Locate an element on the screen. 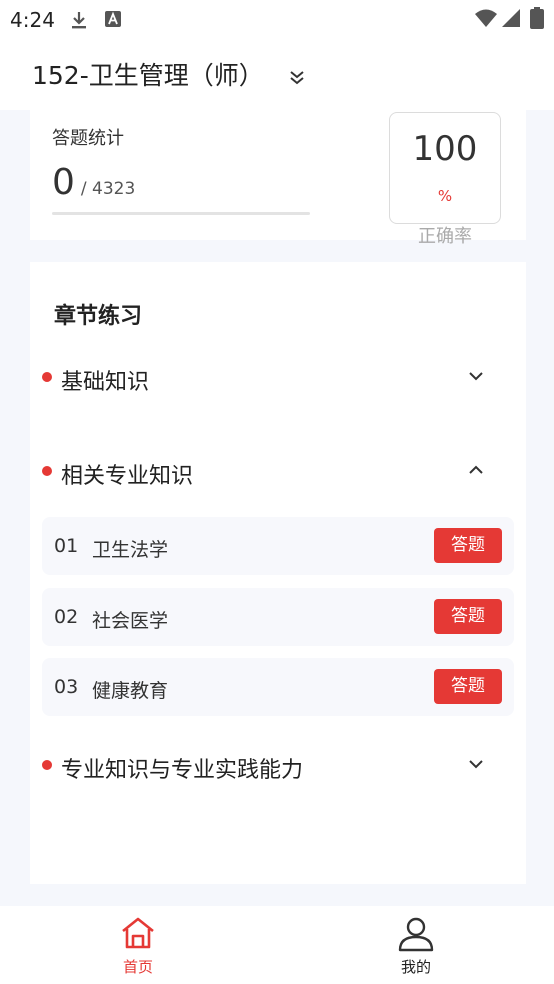 This screenshot has width=554, height=984. item-label: 卫生法学 is located at coordinates (130, 550).